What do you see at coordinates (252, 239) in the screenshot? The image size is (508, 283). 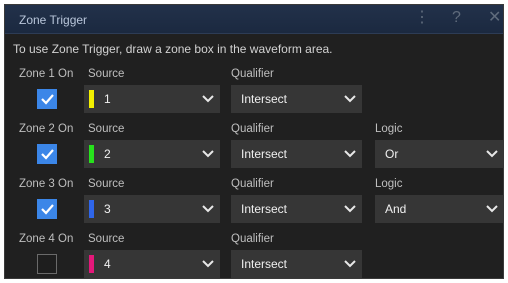 I see `zone-4-qualifier-label: Qualifier` at bounding box center [252, 239].